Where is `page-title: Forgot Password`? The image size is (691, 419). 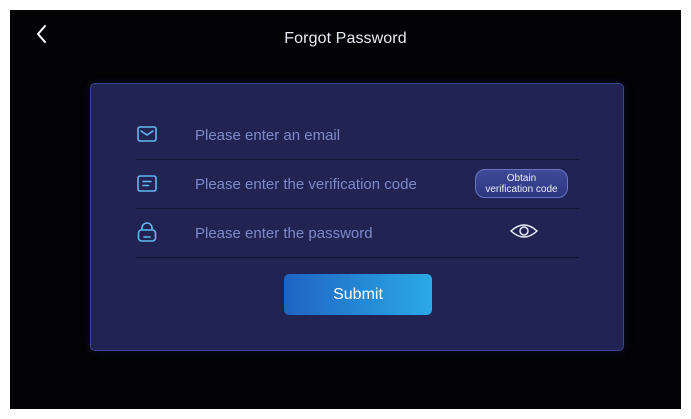 page-title: Forgot Password is located at coordinates (345, 38).